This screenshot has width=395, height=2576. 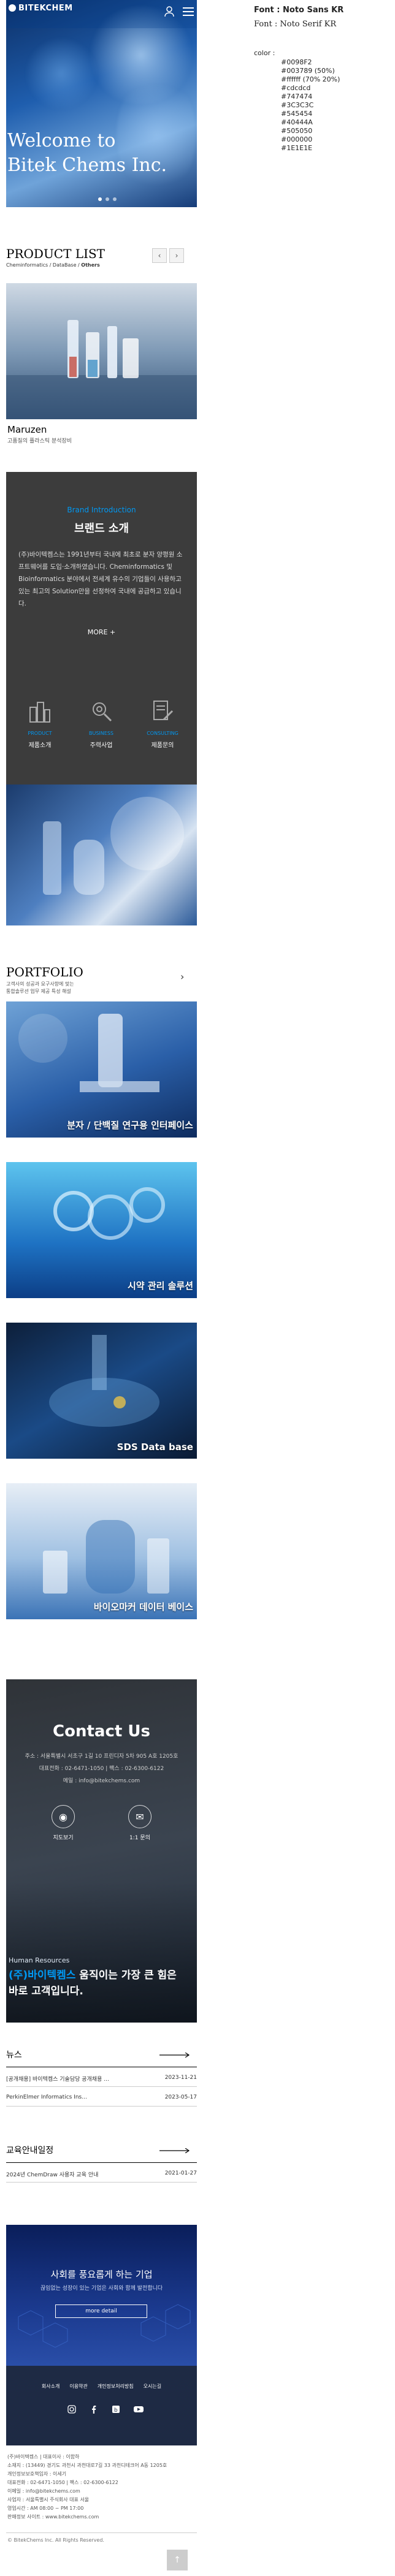 I want to click on spec-color-label: color :, so click(x=264, y=53).